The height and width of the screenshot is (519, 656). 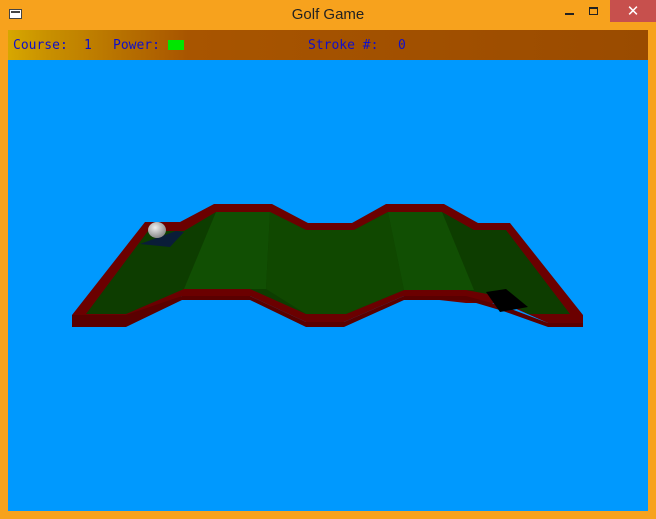 I want to click on minimize-icon, so click(x=569, y=14).